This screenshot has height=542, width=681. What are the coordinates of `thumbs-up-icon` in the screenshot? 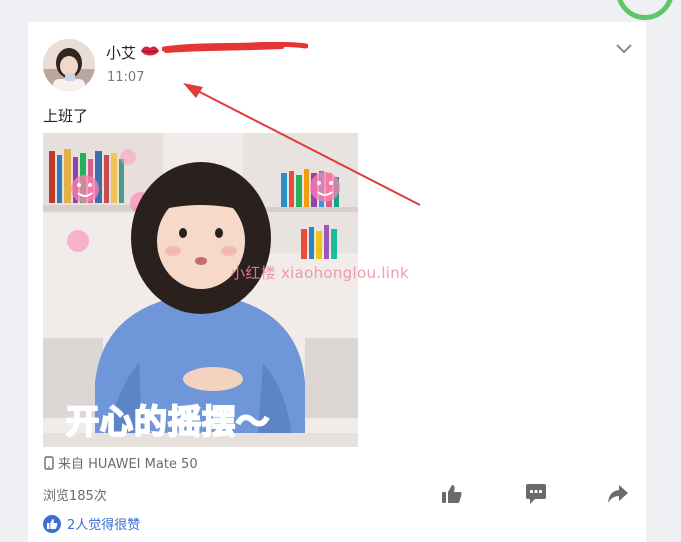 It's located at (452, 494).